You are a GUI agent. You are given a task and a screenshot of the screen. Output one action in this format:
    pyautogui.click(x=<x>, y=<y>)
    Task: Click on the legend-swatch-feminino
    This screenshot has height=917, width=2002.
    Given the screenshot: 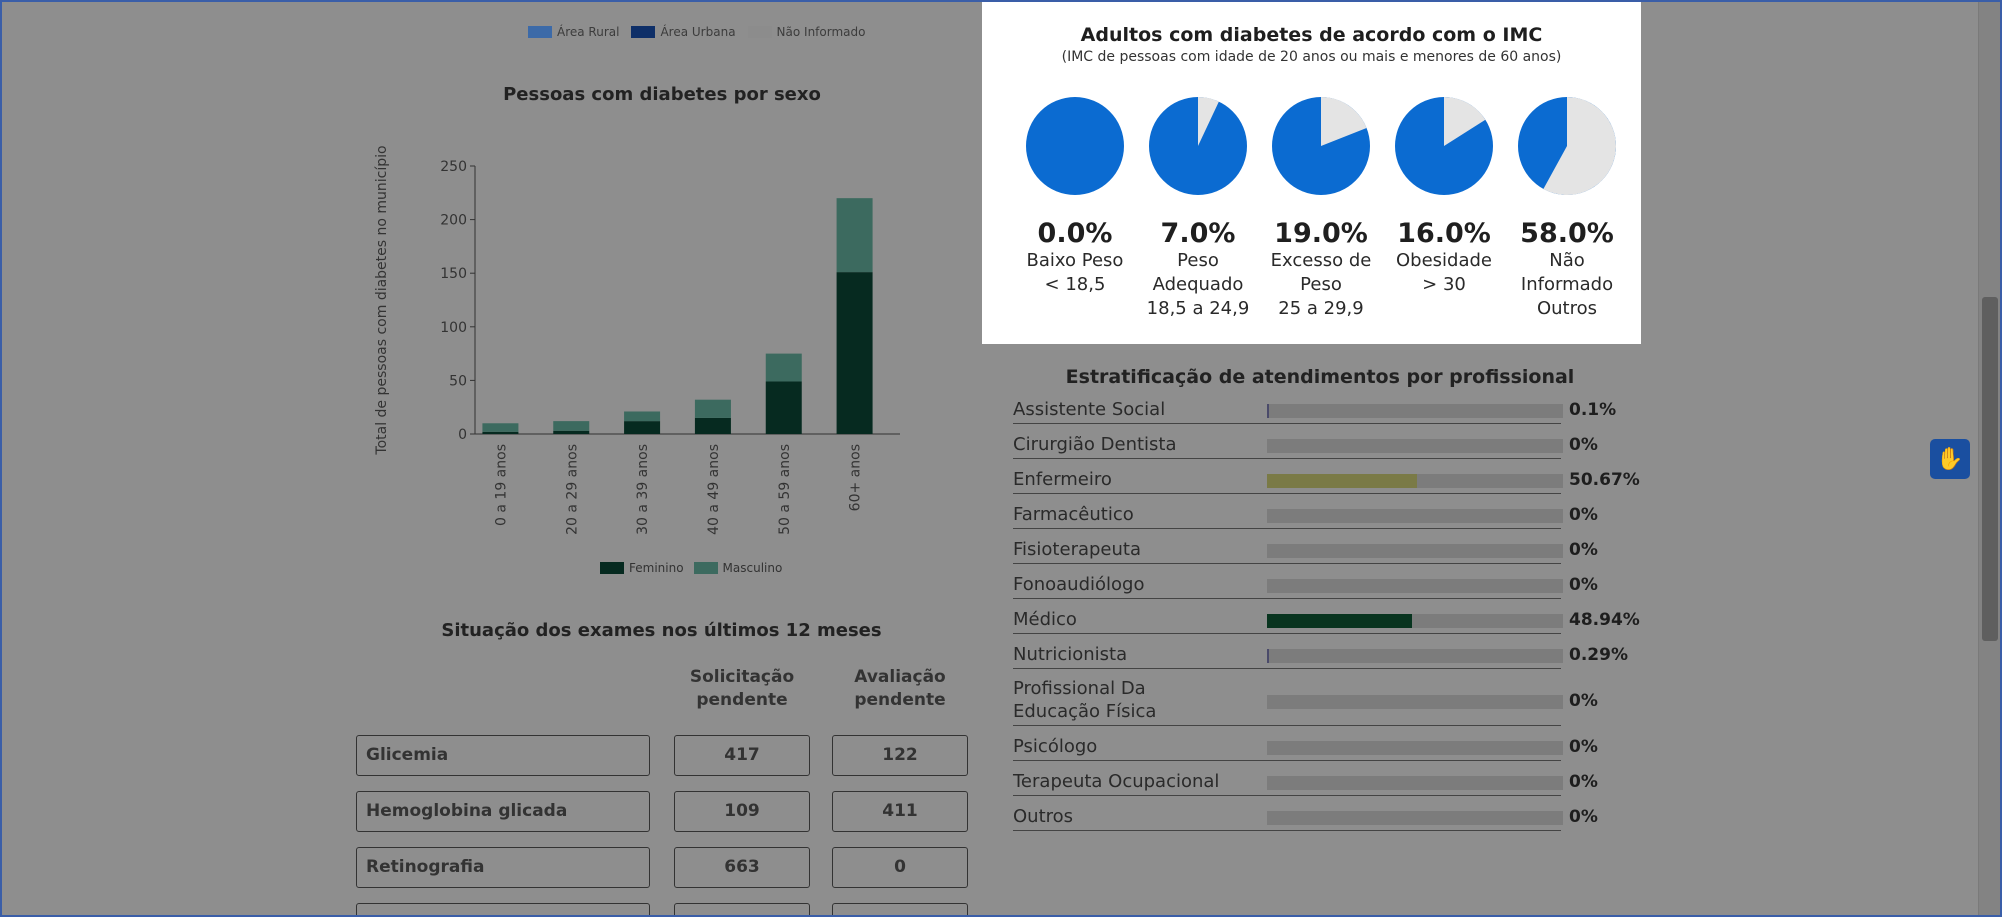 What is the action you would take?
    pyautogui.click(x=612, y=568)
    